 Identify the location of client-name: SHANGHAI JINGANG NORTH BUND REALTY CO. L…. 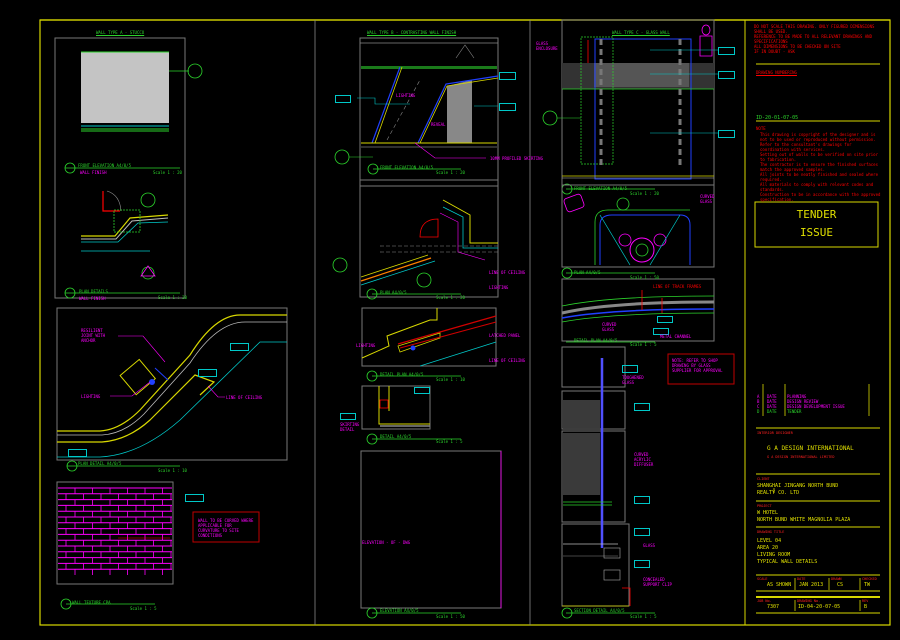
(798, 489).